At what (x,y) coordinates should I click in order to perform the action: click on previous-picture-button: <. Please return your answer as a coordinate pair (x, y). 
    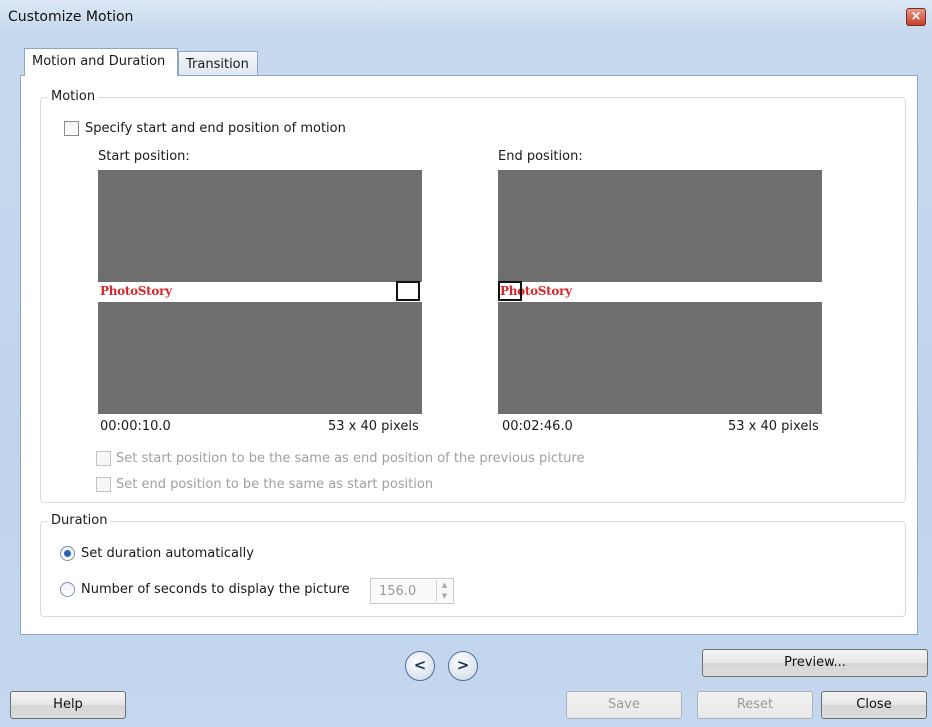
    Looking at the image, I should click on (420, 666).